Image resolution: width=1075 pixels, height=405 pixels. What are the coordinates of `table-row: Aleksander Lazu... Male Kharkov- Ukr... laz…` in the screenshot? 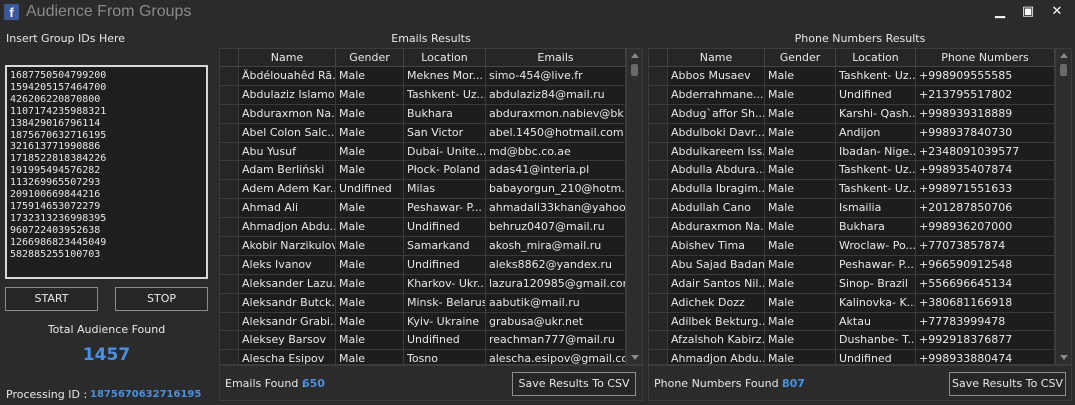 It's located at (431, 284).